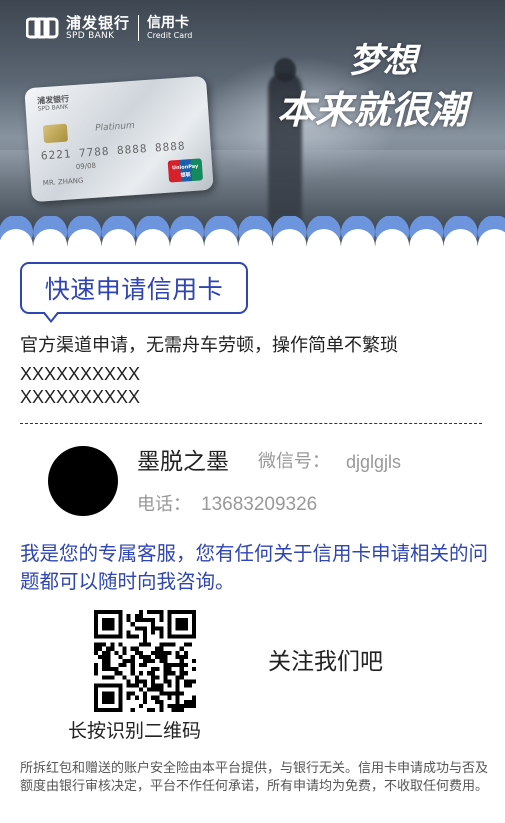 The width and height of the screenshot is (505, 823). What do you see at coordinates (164, 504) in the screenshot?
I see `phone-label: 电话：` at bounding box center [164, 504].